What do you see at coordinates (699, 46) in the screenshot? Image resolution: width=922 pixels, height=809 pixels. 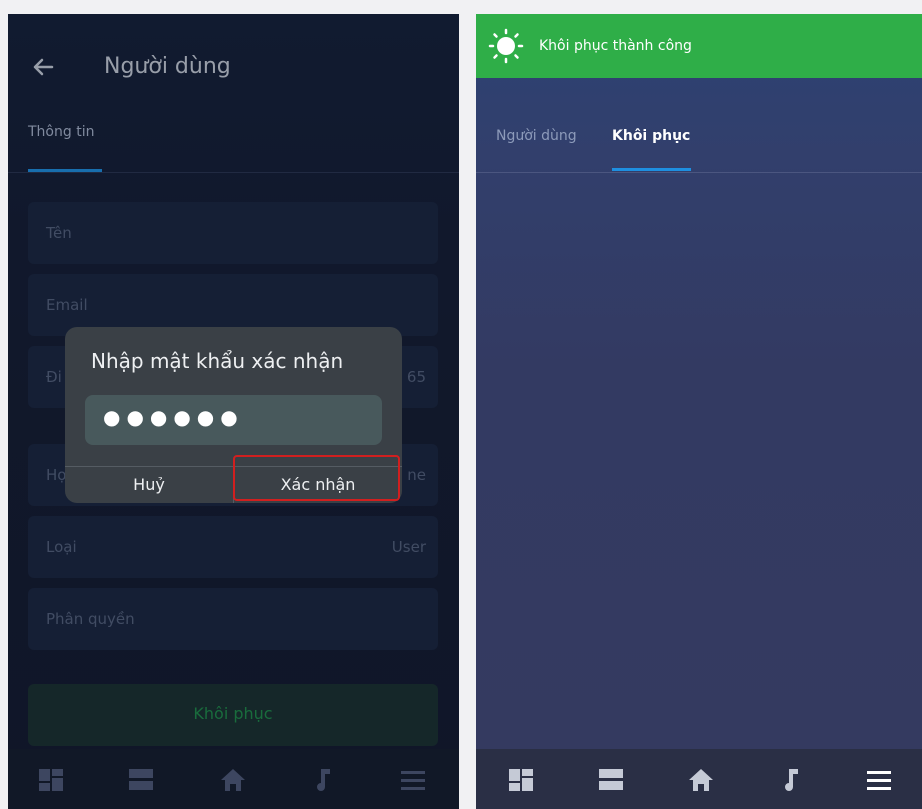 I see `success-toast: Khôi phục thành công` at bounding box center [699, 46].